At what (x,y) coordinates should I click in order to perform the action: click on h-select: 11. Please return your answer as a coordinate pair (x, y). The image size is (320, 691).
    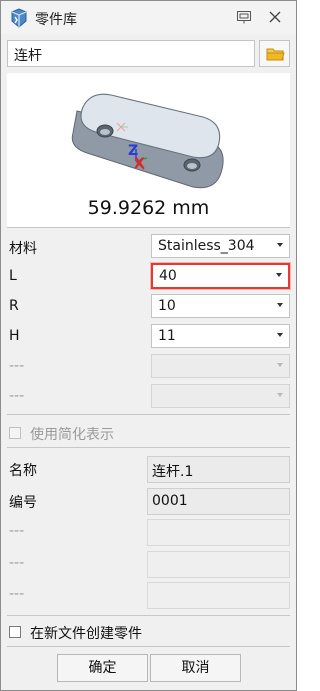
    Looking at the image, I should click on (220, 336).